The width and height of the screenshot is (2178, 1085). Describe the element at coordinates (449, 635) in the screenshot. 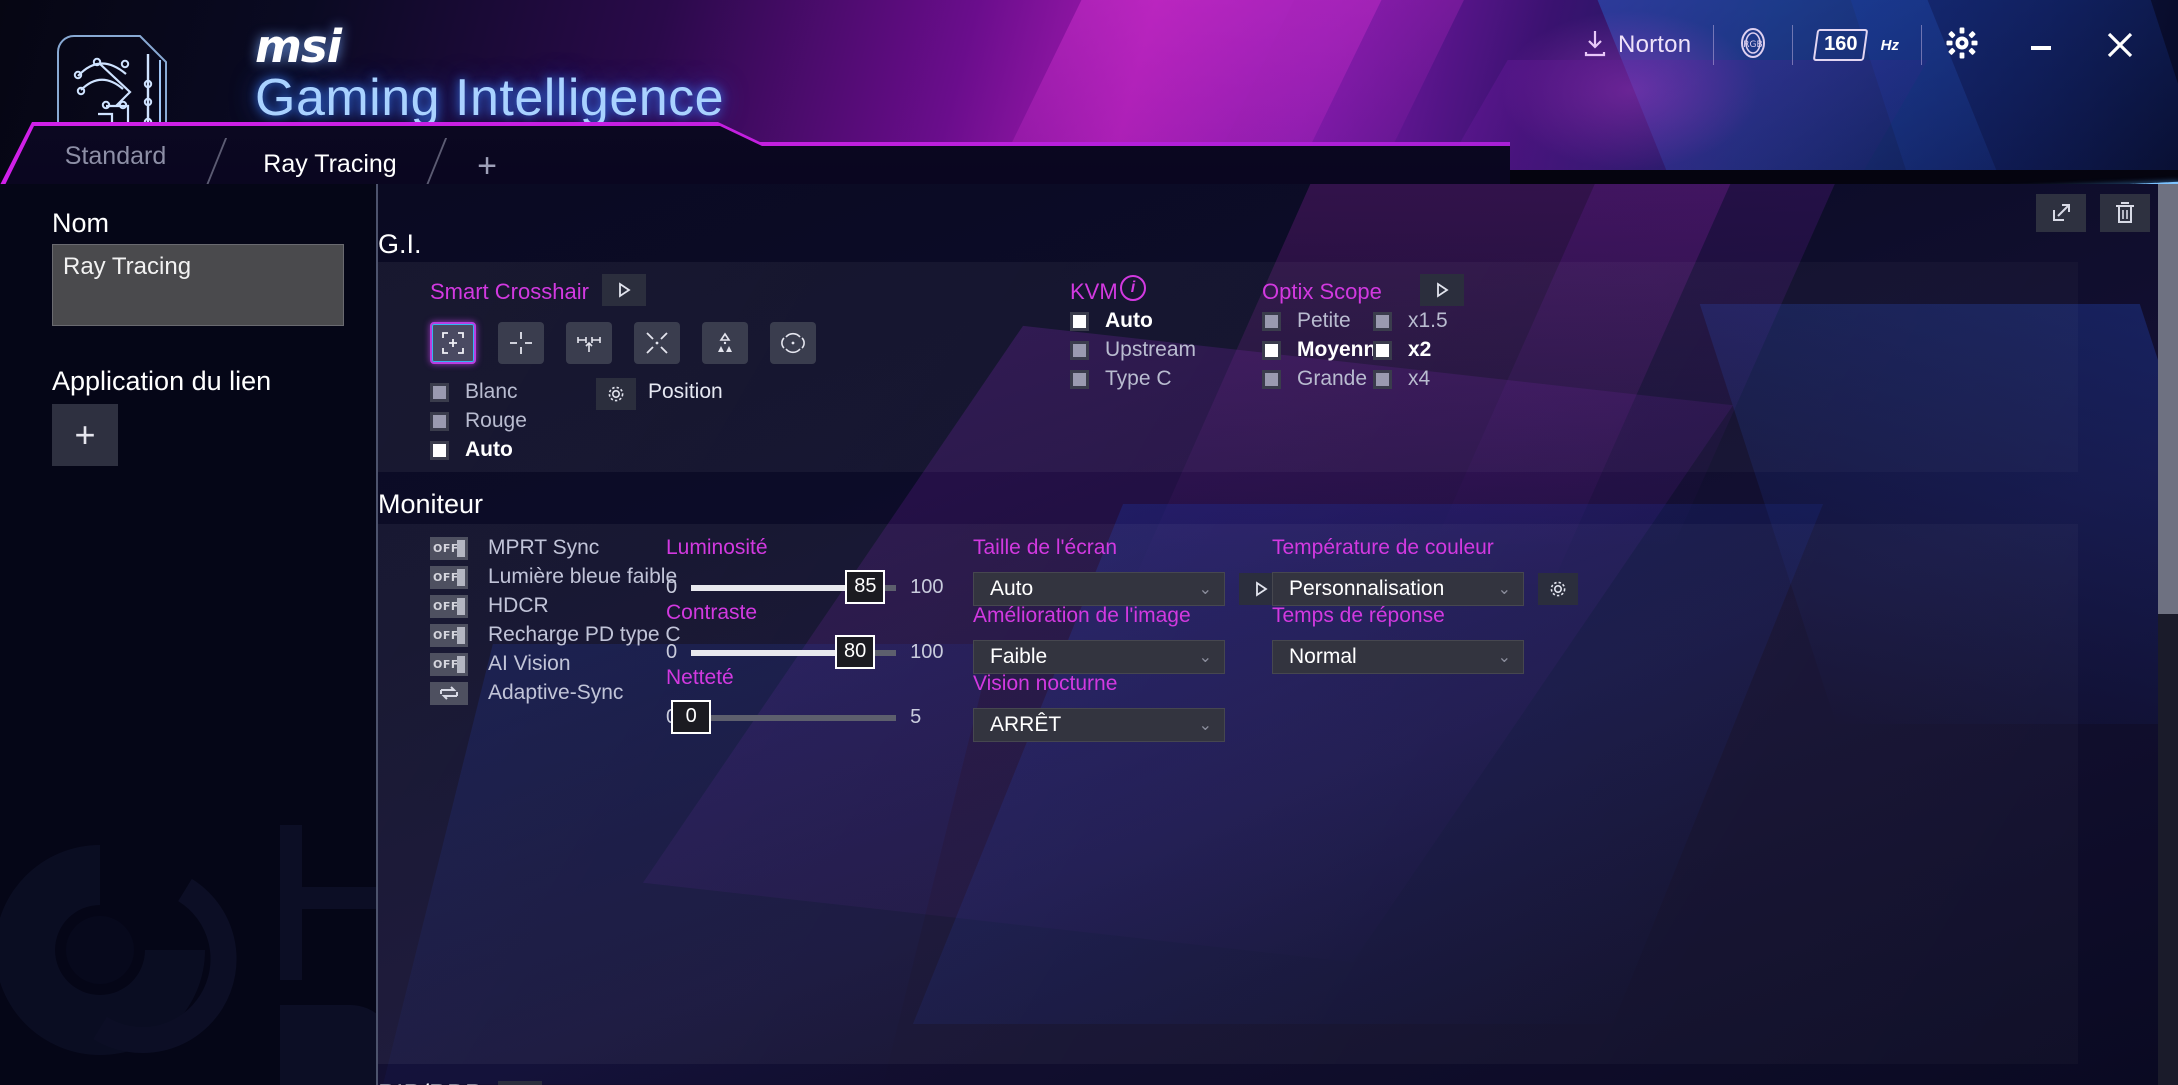

I see `pd-type-c-toggle: OFF` at that location.